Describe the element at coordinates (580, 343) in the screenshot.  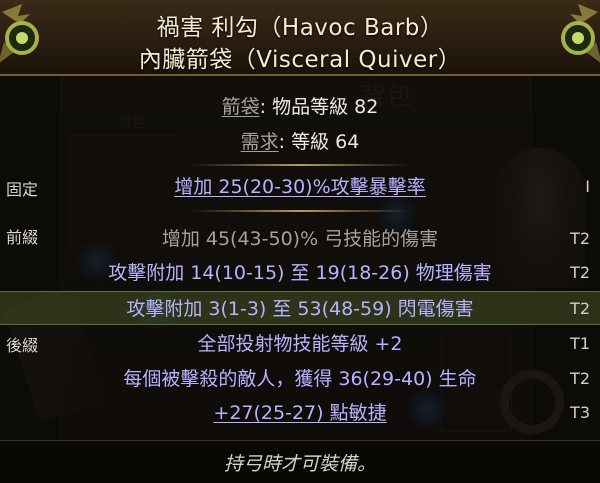
I see `mod-tier: T1` at that location.